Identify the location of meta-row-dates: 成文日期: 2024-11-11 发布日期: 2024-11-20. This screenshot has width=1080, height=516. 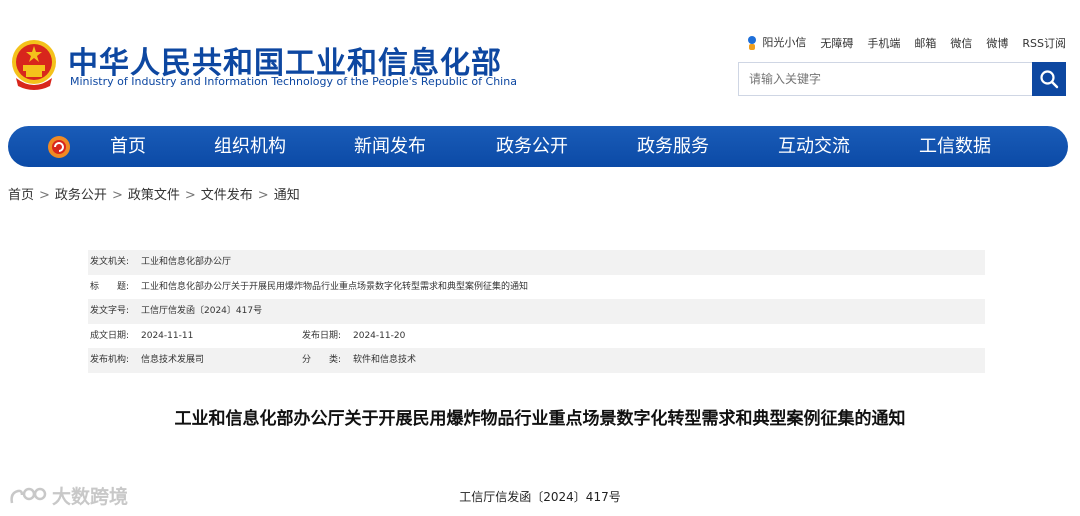
(536, 336).